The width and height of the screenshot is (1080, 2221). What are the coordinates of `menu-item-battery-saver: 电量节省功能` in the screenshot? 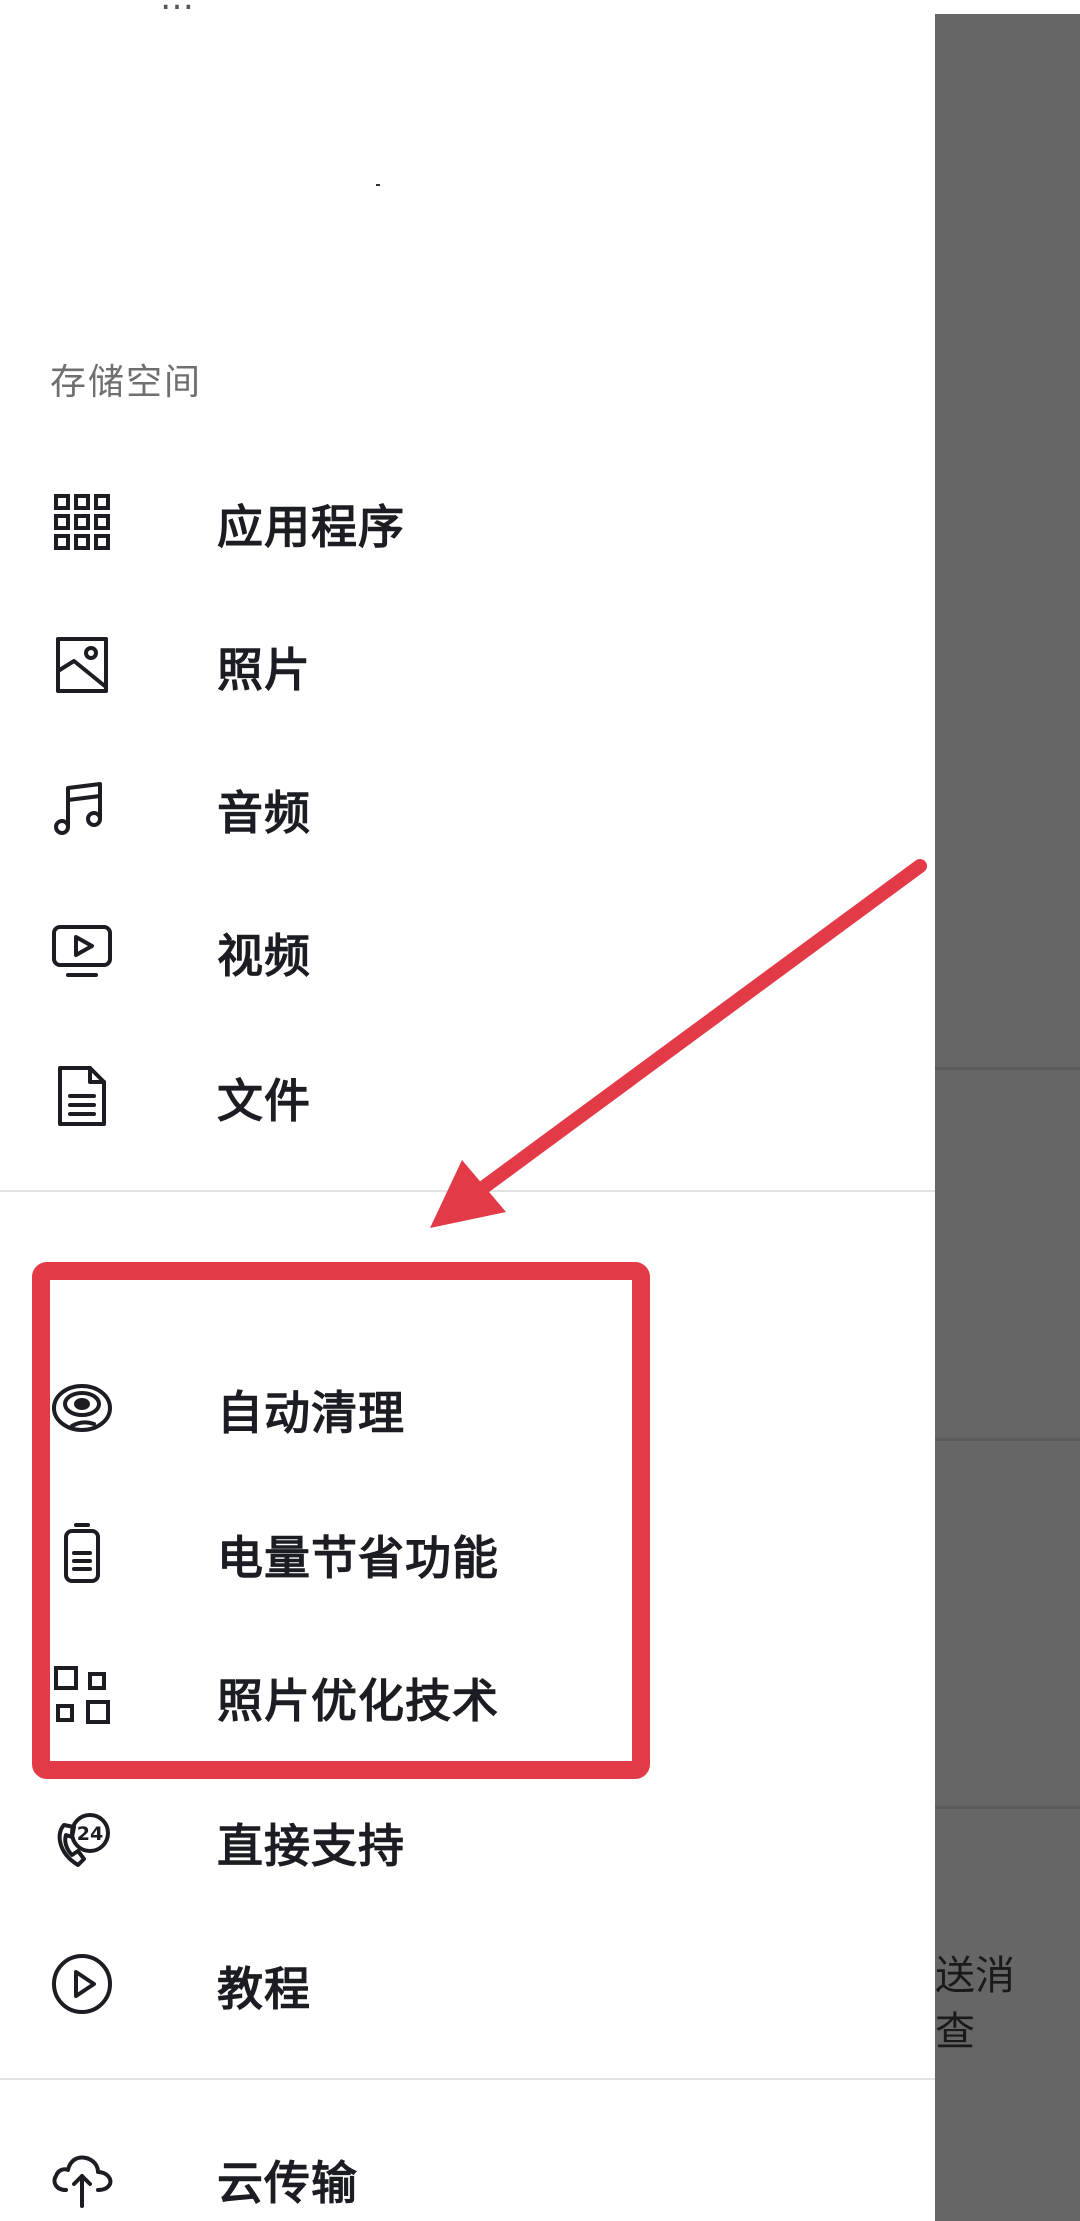 It's located at (467, 1552).